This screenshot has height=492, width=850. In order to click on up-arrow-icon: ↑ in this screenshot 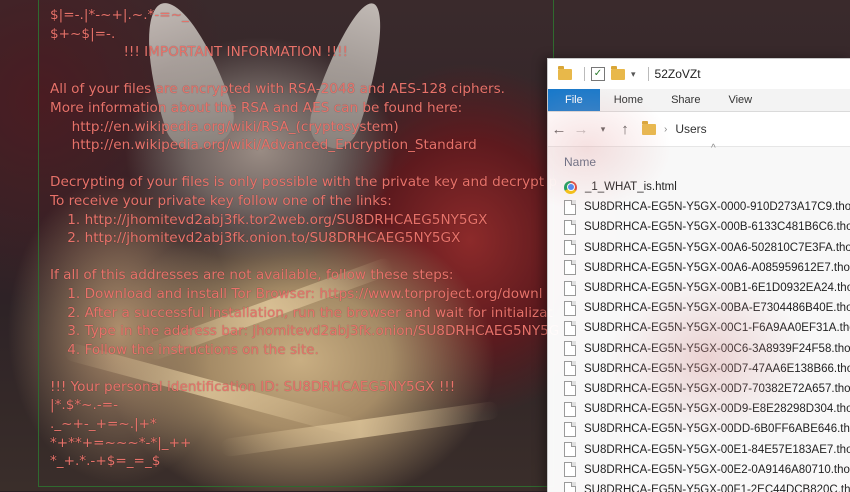, I will do `click(625, 129)`.